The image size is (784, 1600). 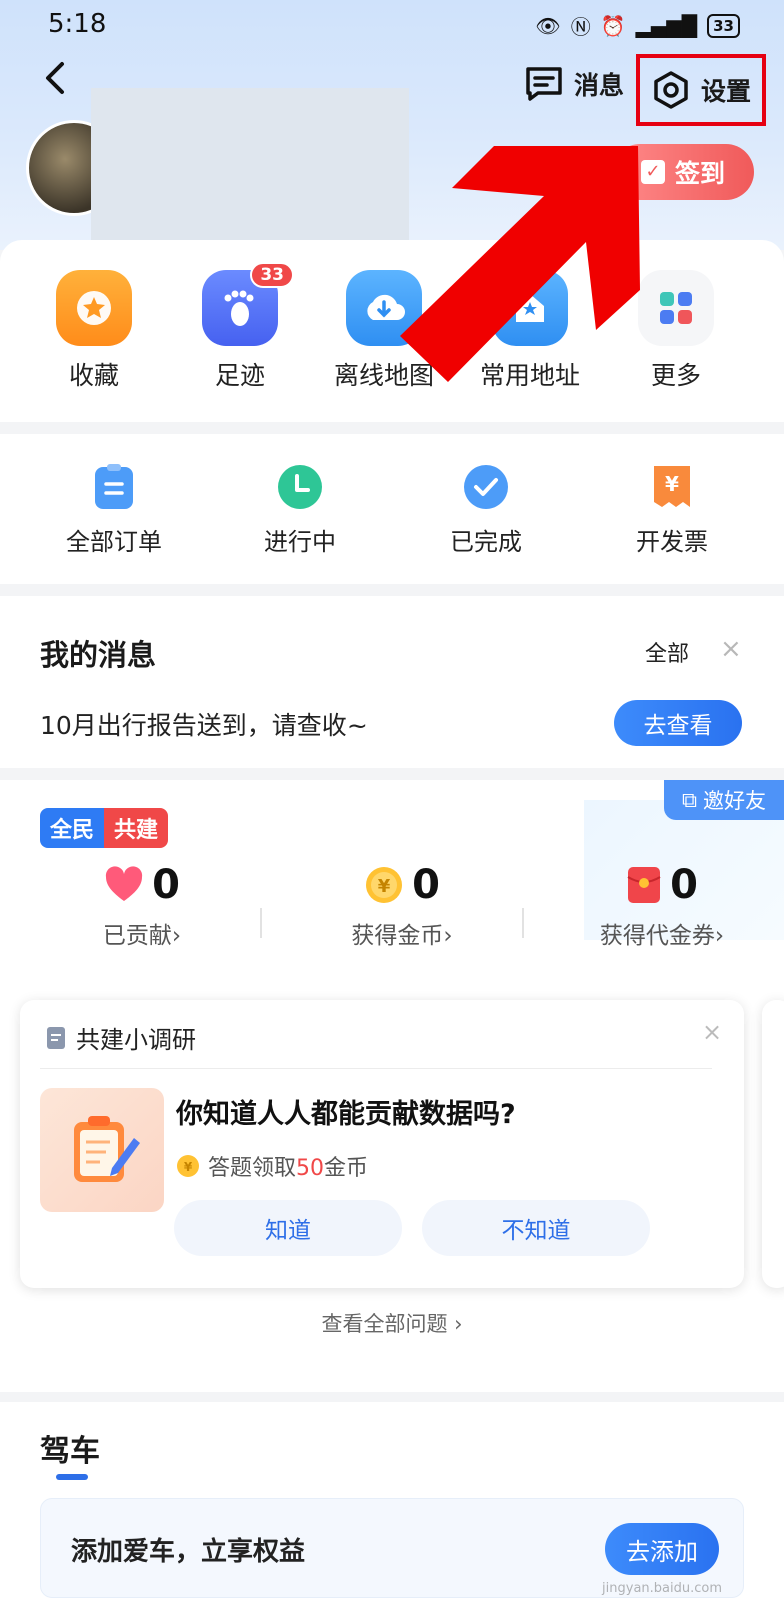 What do you see at coordinates (672, 542) in the screenshot?
I see `order-label-invoice: 开发票` at bounding box center [672, 542].